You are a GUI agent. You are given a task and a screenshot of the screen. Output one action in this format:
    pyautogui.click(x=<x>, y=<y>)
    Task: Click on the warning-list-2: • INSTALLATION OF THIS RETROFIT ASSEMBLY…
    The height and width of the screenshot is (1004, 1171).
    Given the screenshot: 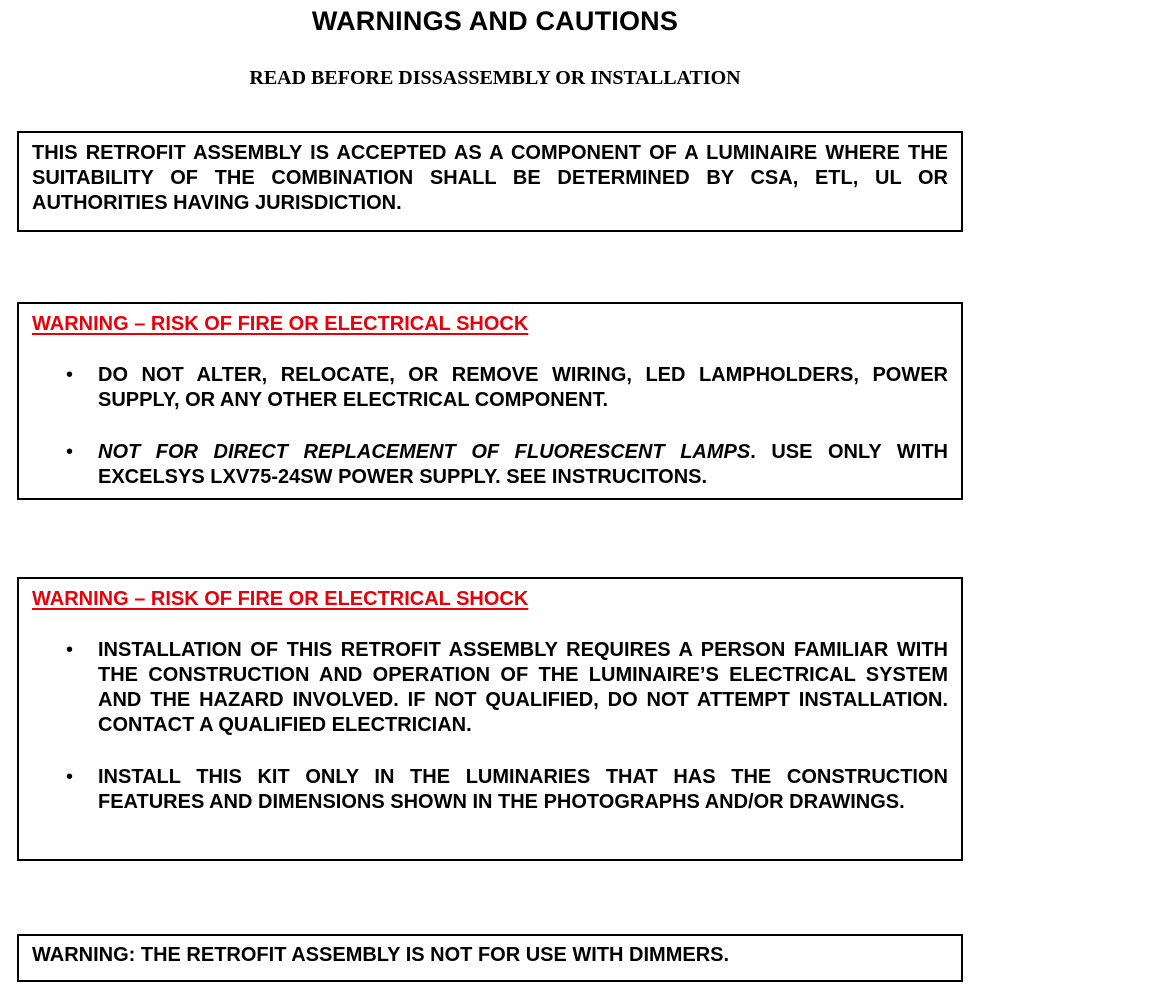 What is the action you would take?
    pyautogui.click(x=490, y=726)
    